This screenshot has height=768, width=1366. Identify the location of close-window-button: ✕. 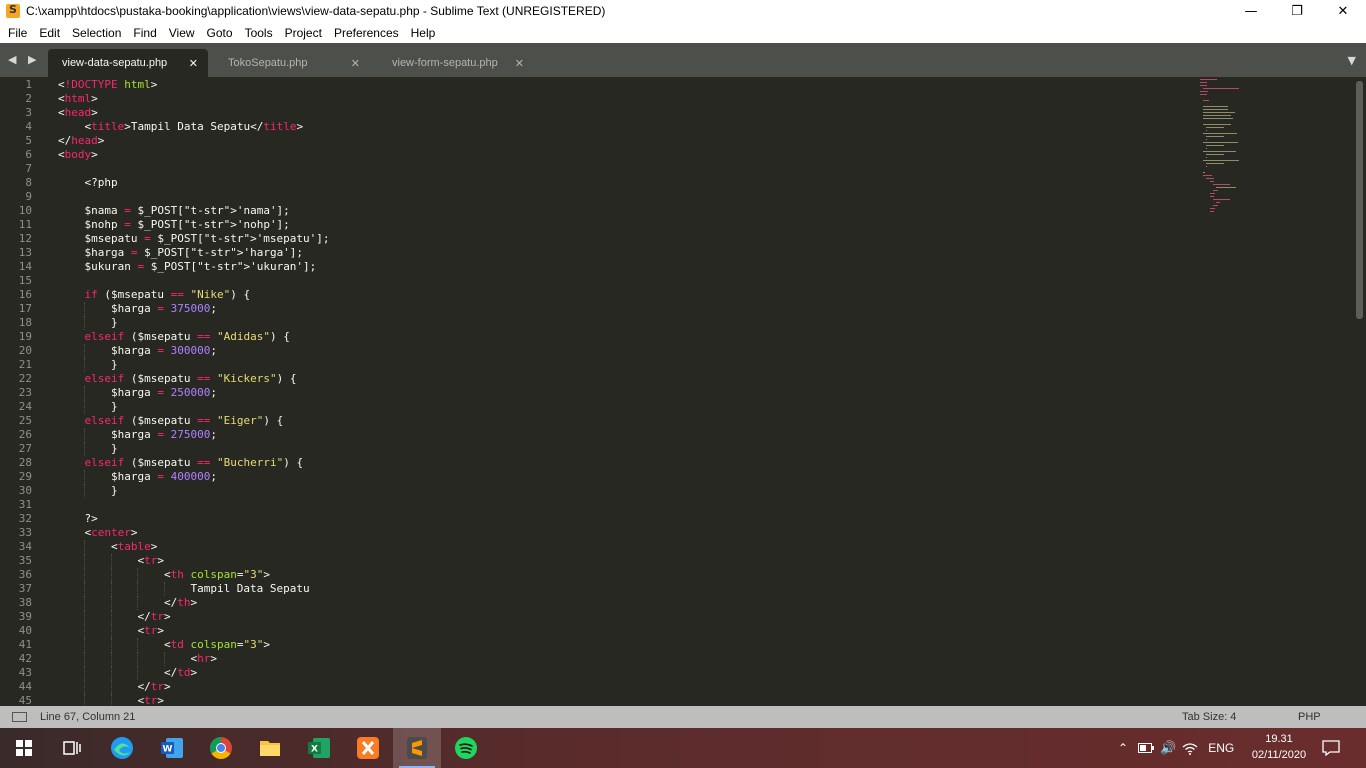
(1343, 11).